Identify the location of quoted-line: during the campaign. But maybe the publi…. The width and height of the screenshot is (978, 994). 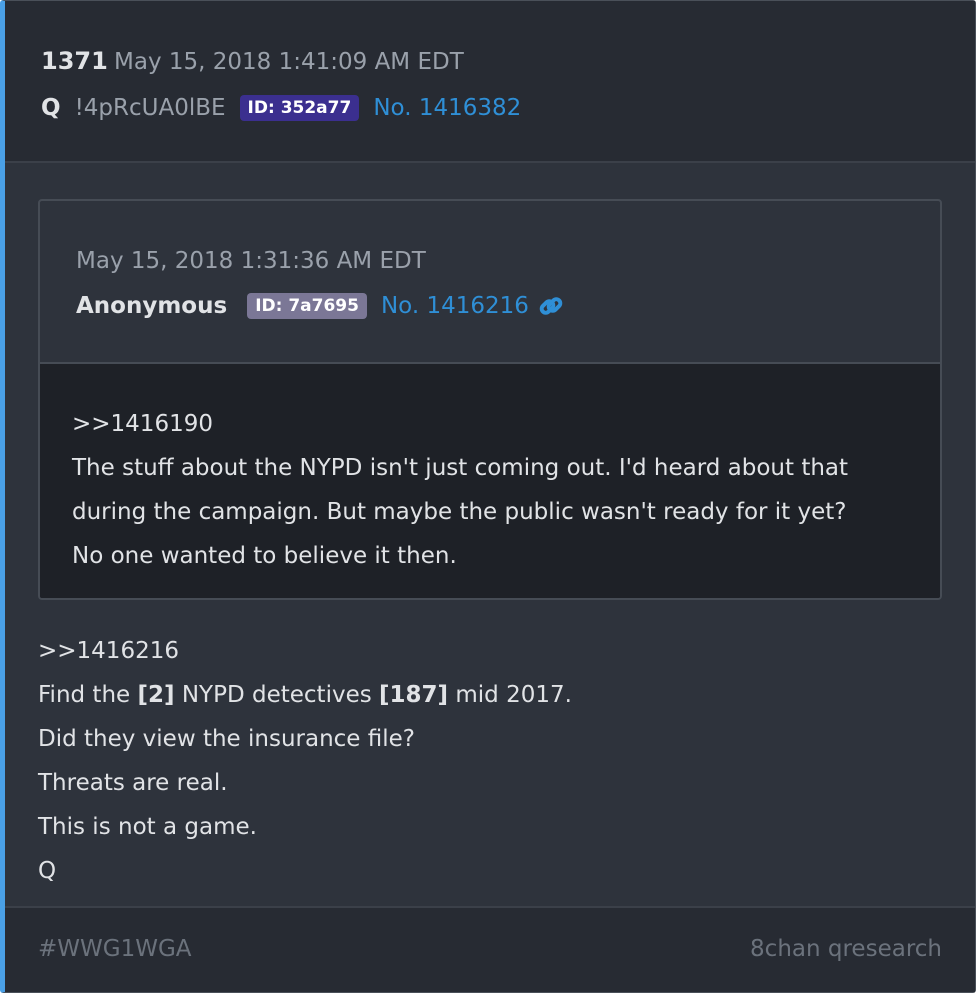
(459, 512).